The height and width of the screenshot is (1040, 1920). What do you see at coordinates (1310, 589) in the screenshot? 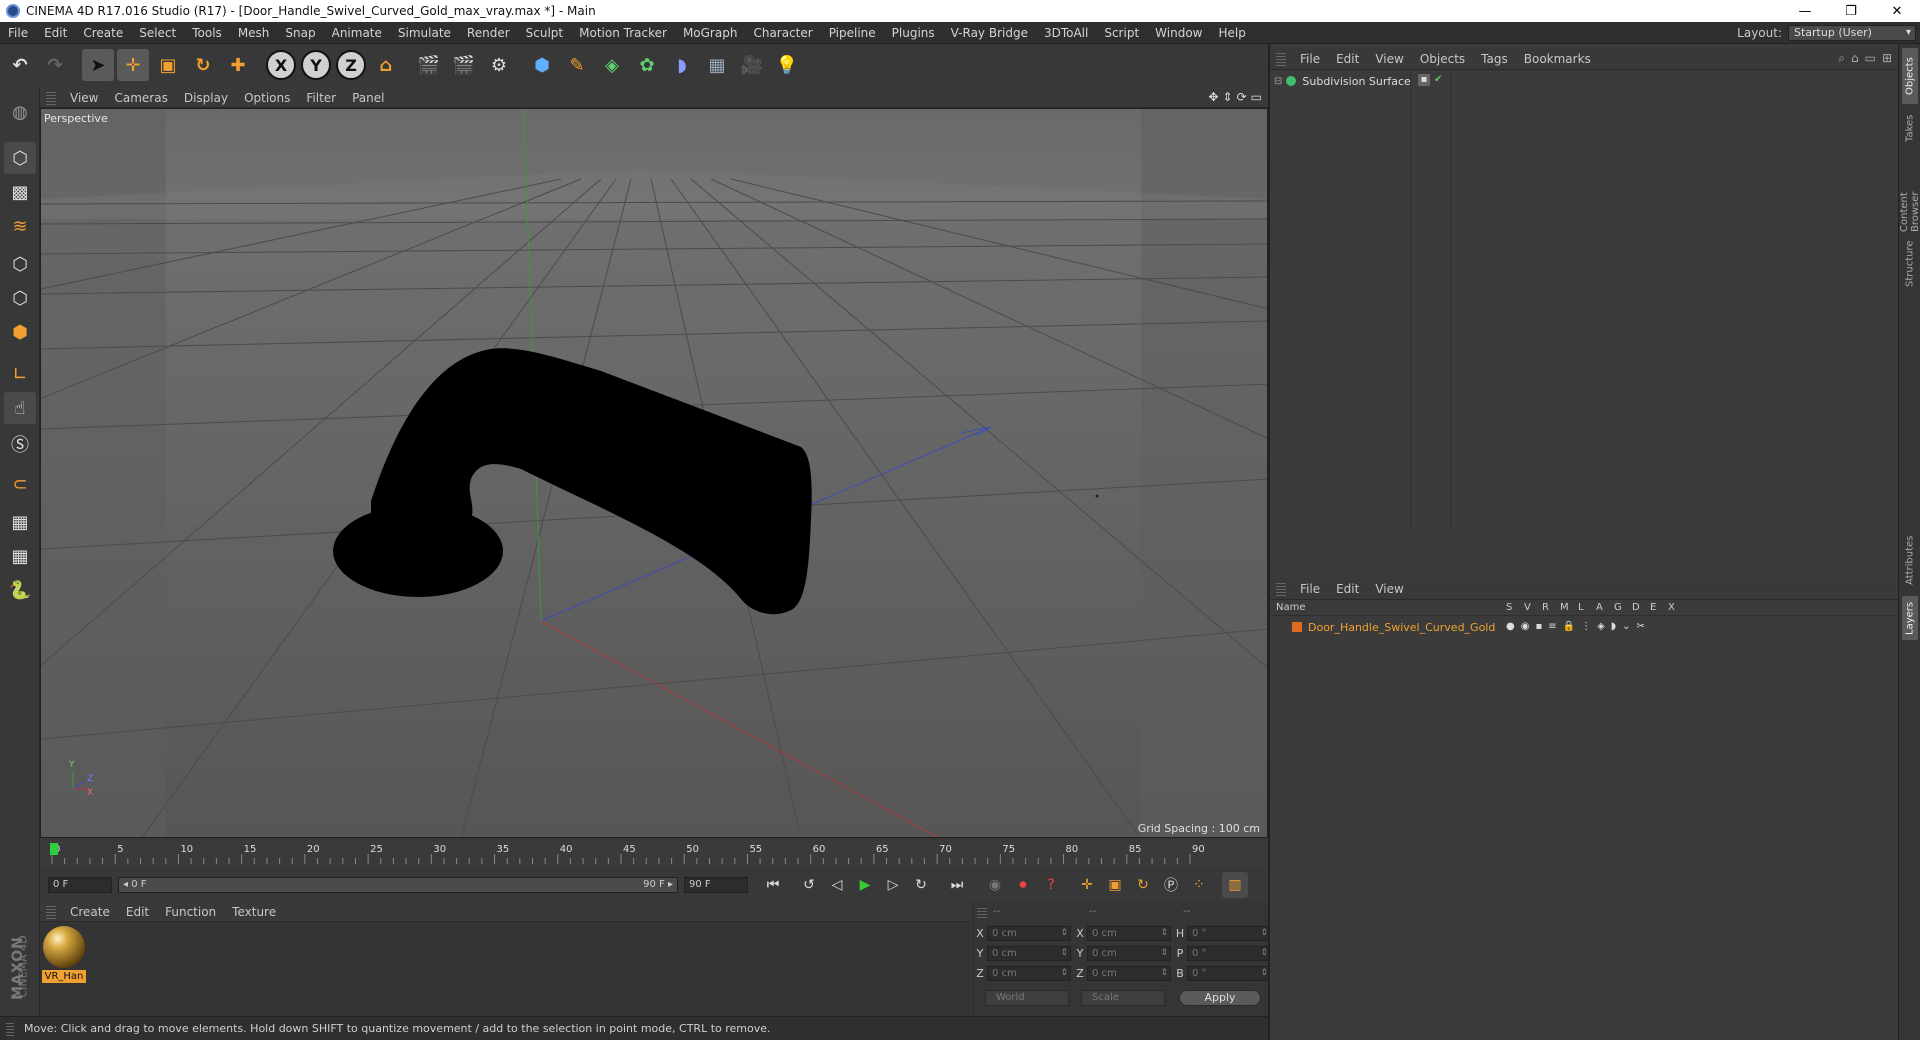
I see `layers-menu-file: File` at bounding box center [1310, 589].